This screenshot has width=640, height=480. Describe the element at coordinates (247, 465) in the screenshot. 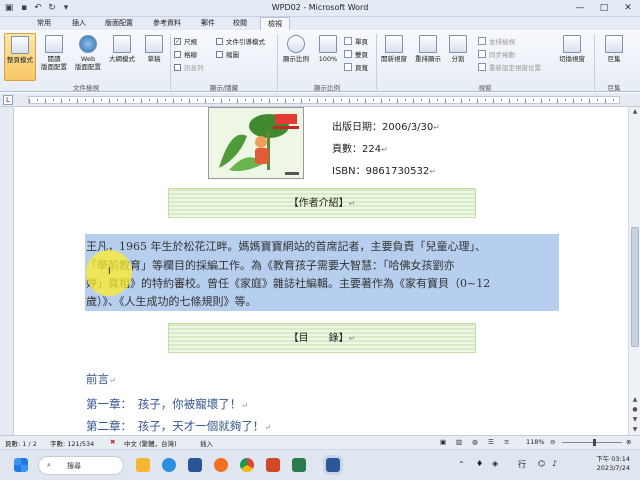

I see `chrome-icon` at that location.